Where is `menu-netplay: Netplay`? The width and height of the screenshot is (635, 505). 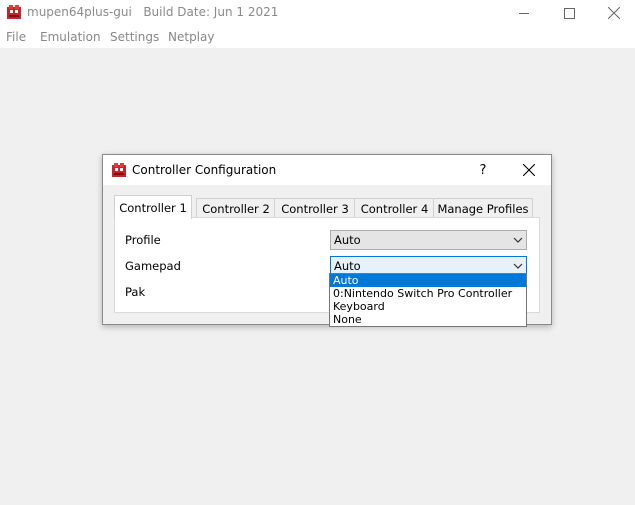
menu-netplay: Netplay is located at coordinates (191, 37).